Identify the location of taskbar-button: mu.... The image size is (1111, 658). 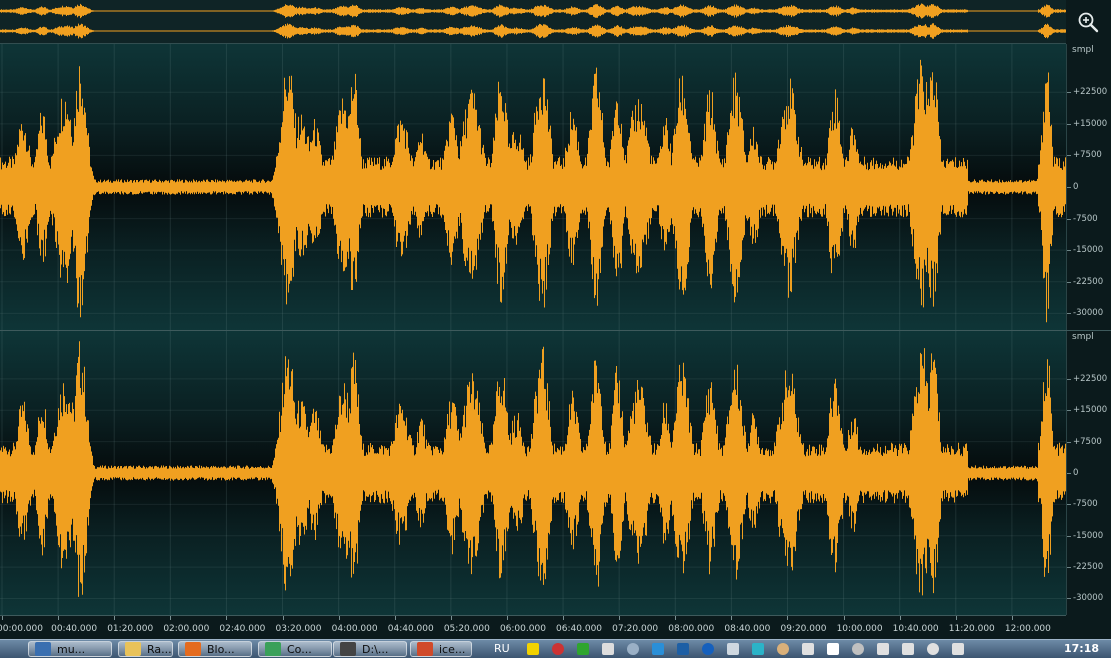
(70, 649).